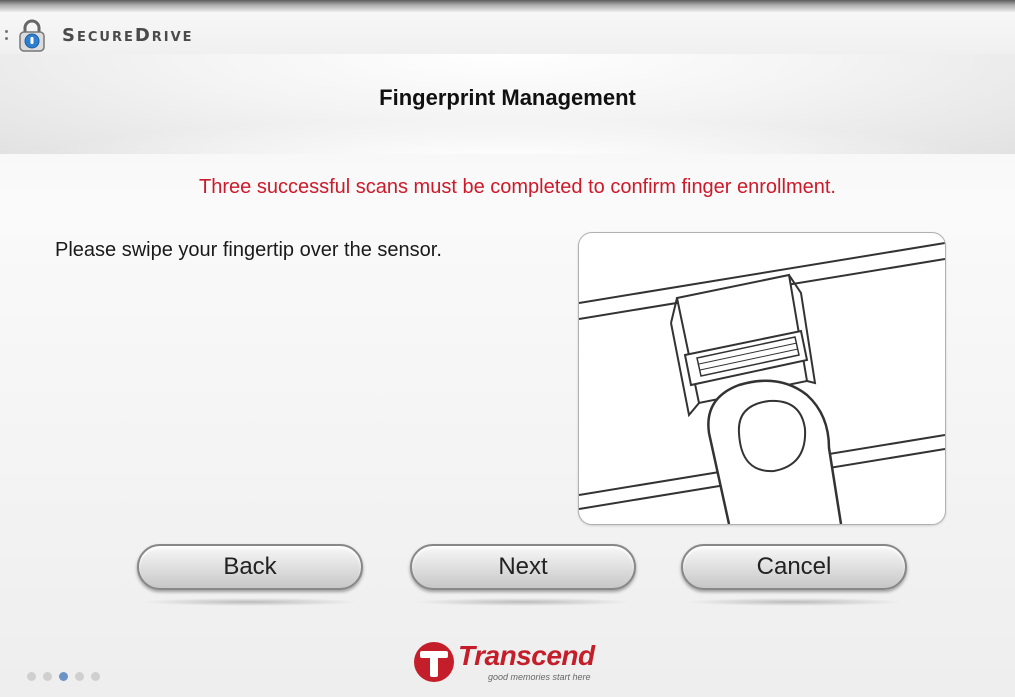 Image resolution: width=1015 pixels, height=697 pixels. I want to click on transcend-logo: Transcend good memories start here, so click(520, 667).